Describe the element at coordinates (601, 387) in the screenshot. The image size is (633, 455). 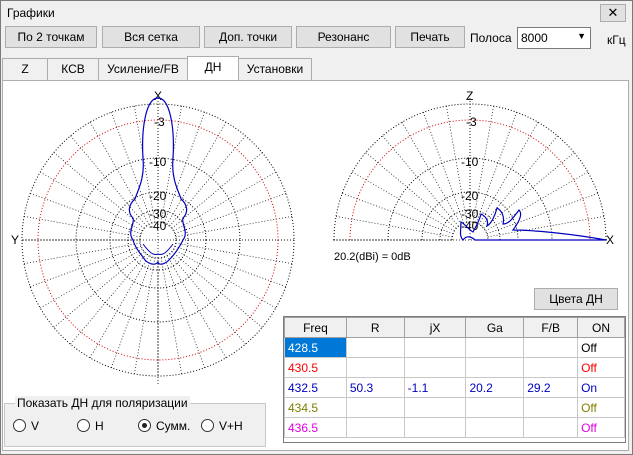
I see `on-cell: On` at that location.